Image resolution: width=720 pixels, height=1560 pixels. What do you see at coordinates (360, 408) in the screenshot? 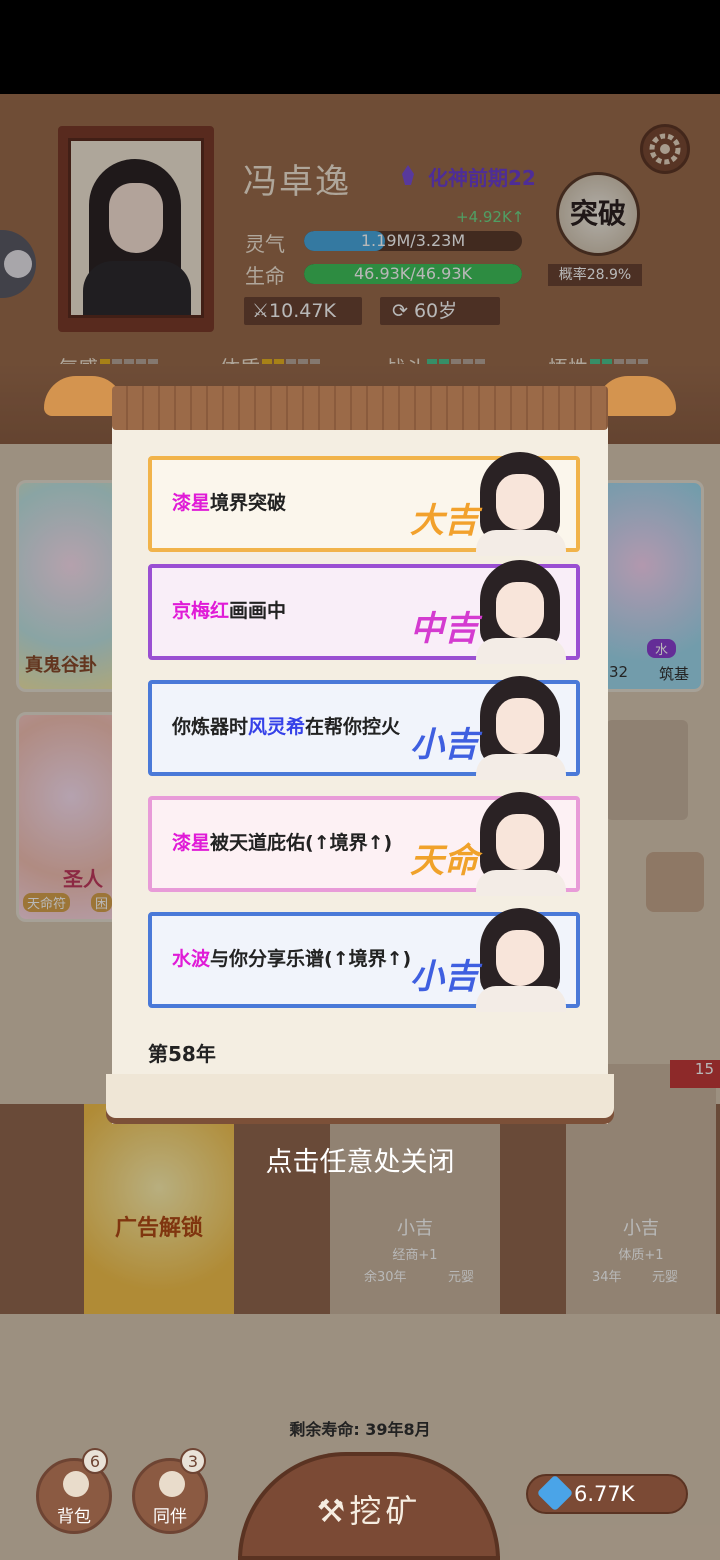
I see `scroll-rod` at bounding box center [360, 408].